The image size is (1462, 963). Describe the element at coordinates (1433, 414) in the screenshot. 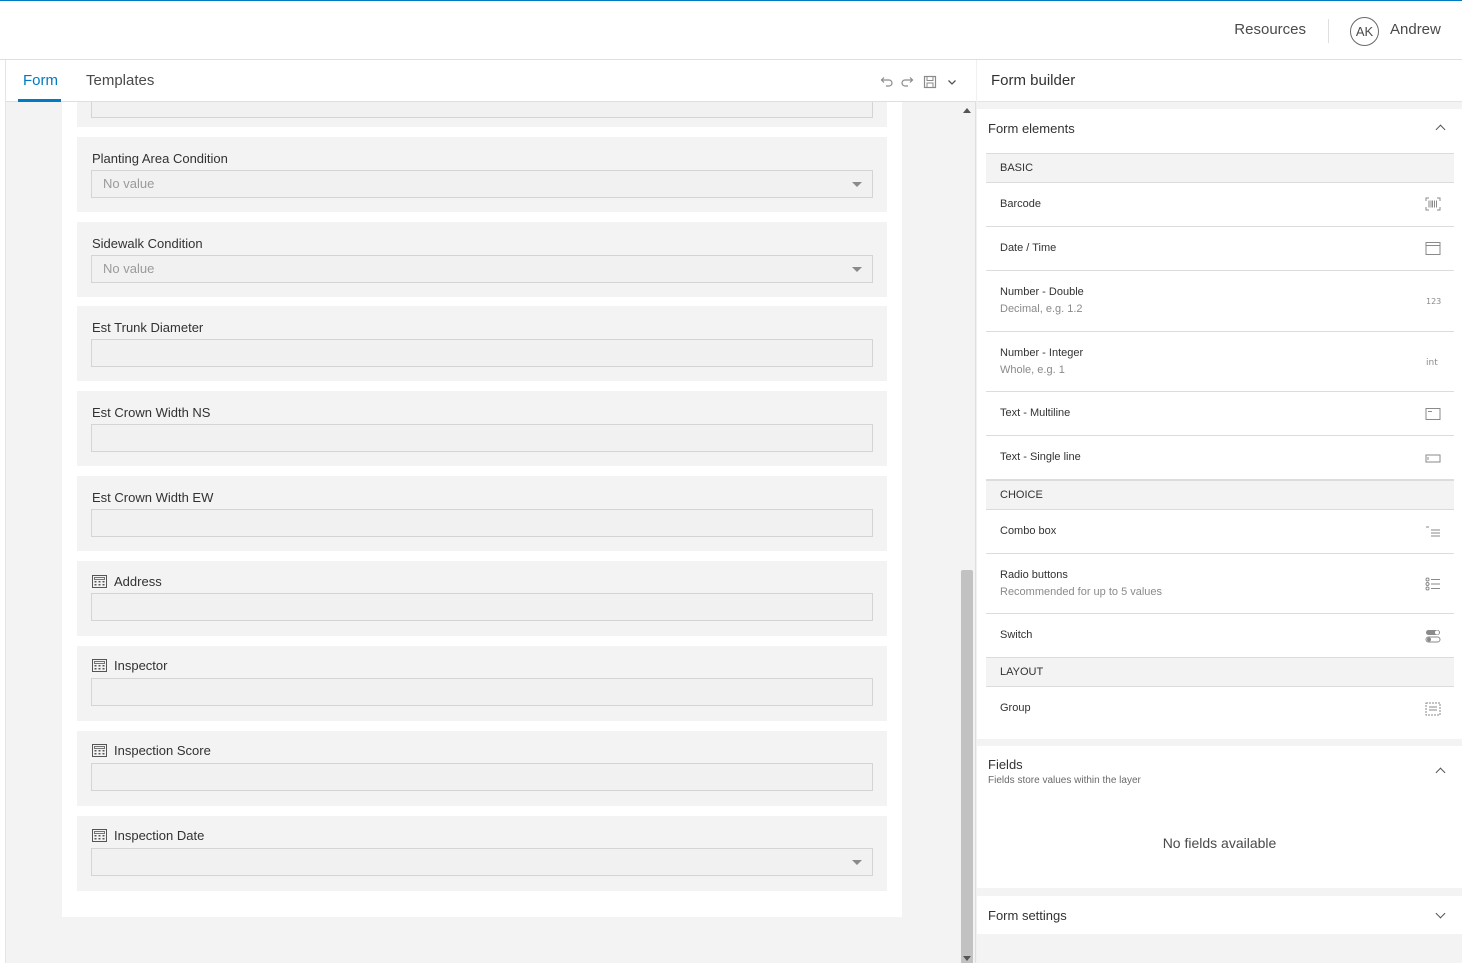

I see `multiline-text-icon` at that location.